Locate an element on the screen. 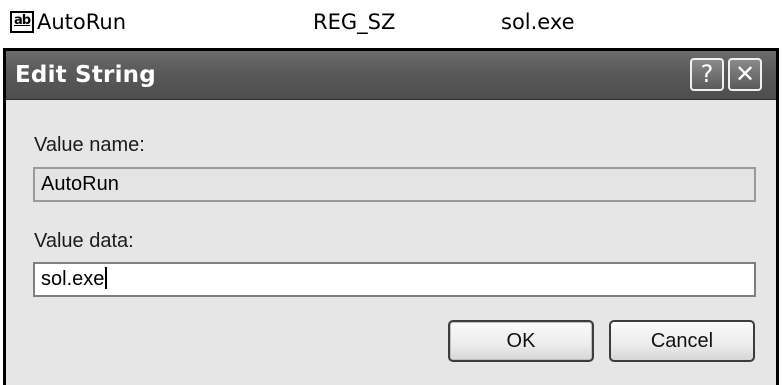 The height and width of the screenshot is (385, 782). close-icon: ✕ is located at coordinates (745, 74).